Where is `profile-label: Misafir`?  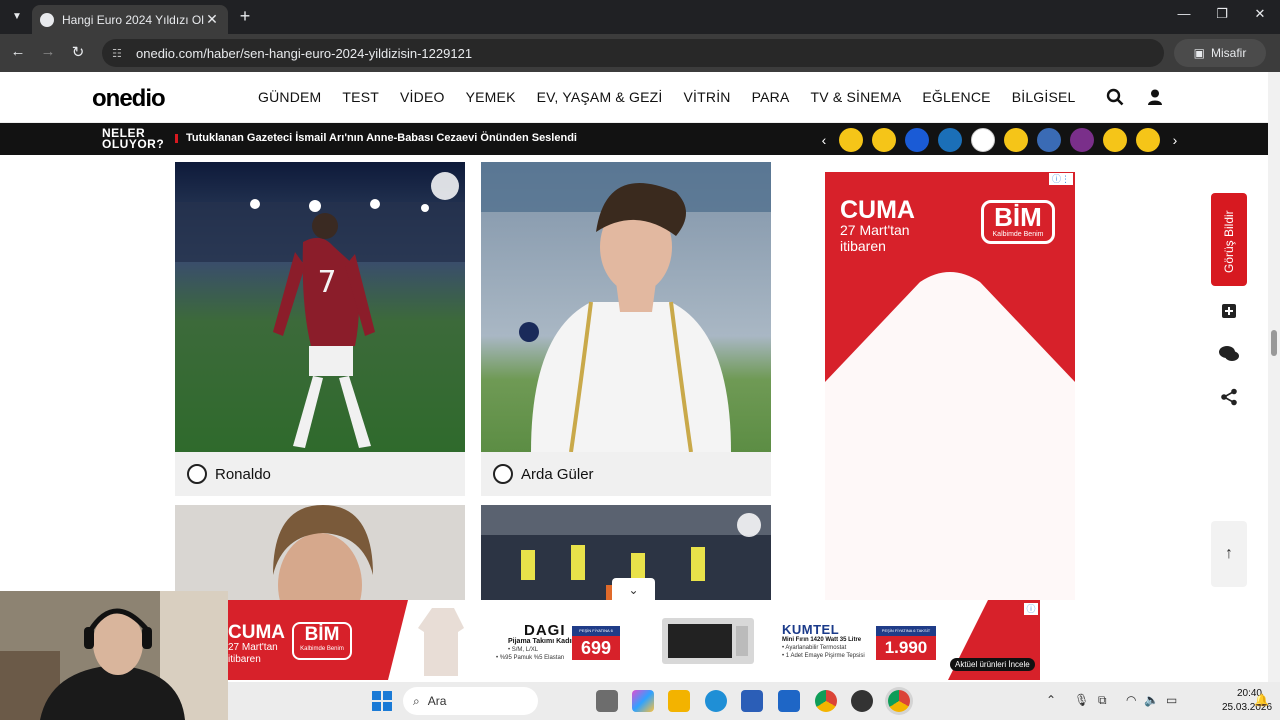 profile-label: Misafir is located at coordinates (1229, 53).